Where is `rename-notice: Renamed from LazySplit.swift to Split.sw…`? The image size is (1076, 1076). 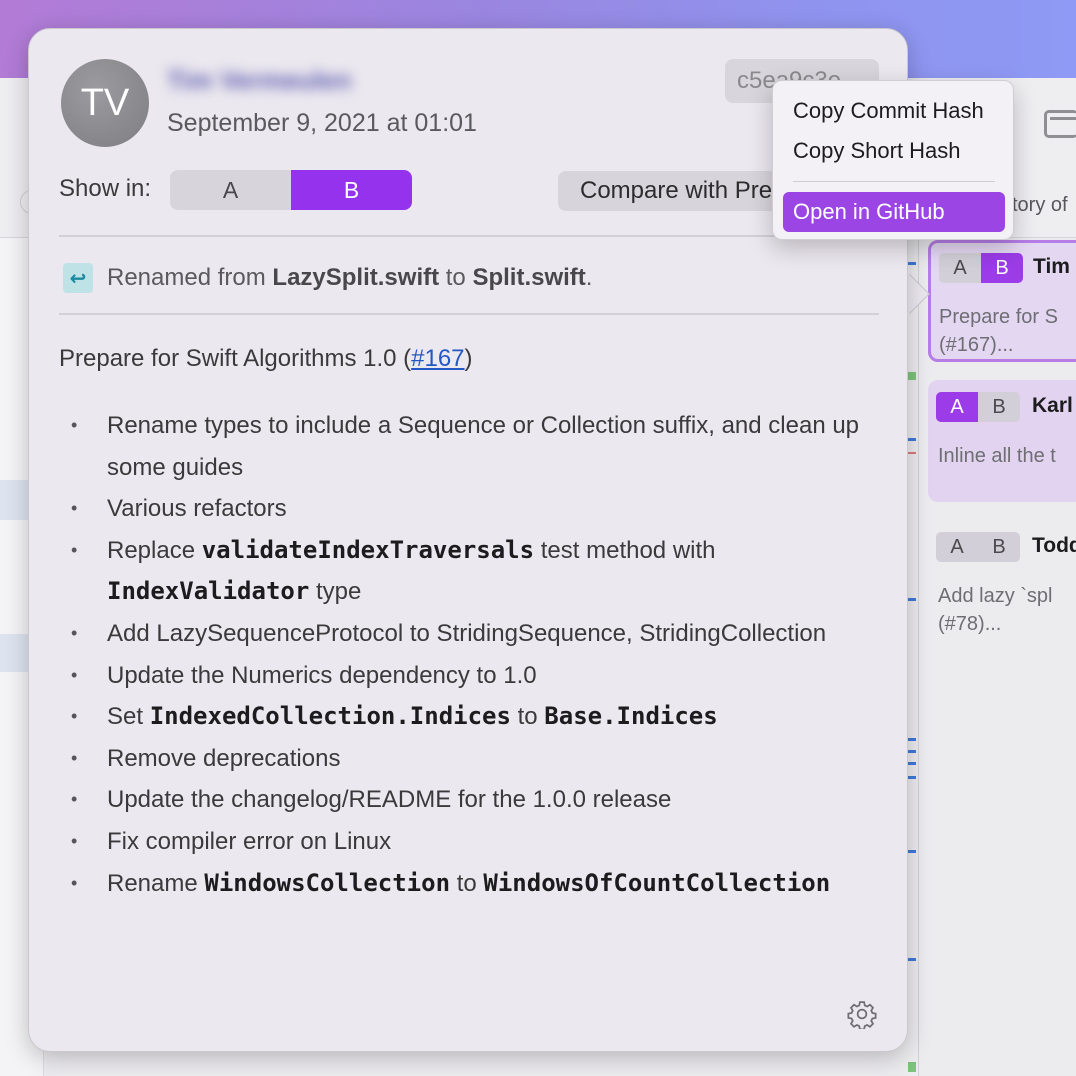
rename-notice: Renamed from LazySplit.swift to Split.sw… is located at coordinates (350, 277).